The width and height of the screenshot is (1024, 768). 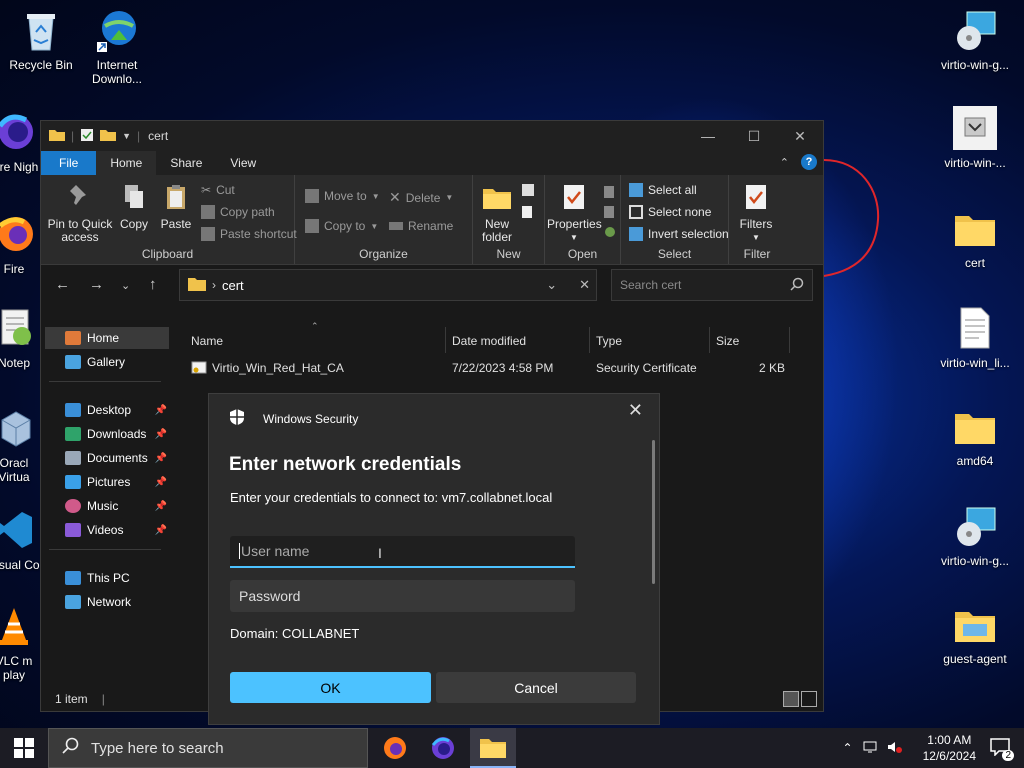 What do you see at coordinates (107, 362) in the screenshot?
I see `nav-item-gallery: Gallery` at bounding box center [107, 362].